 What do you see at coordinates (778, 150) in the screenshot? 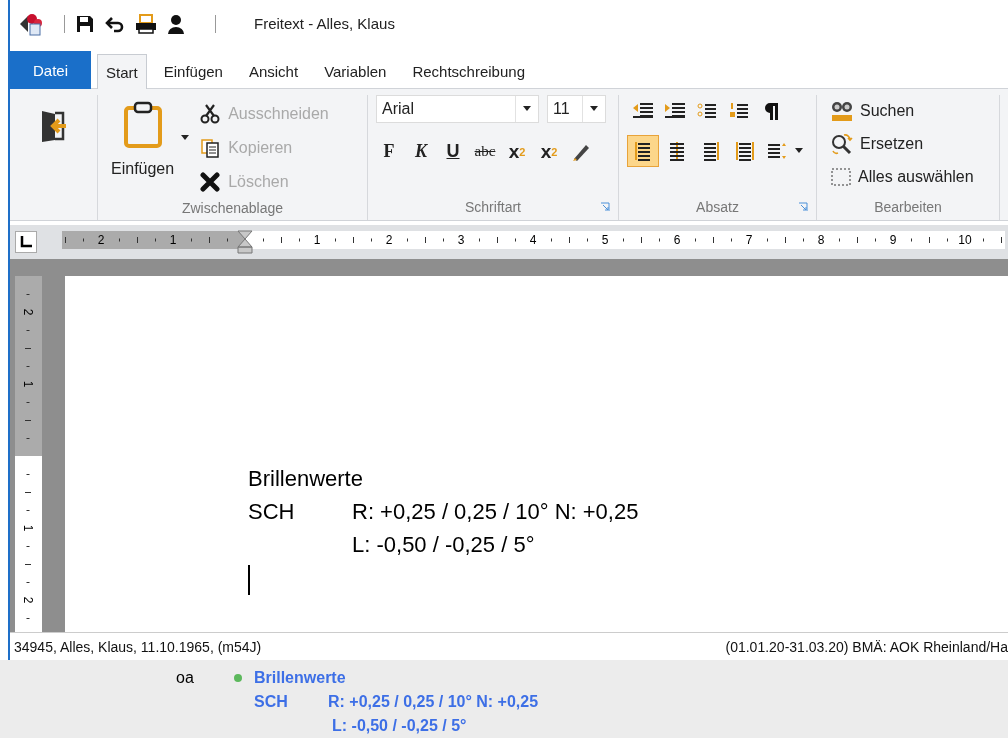
I see `line-spacing-icon` at bounding box center [778, 150].